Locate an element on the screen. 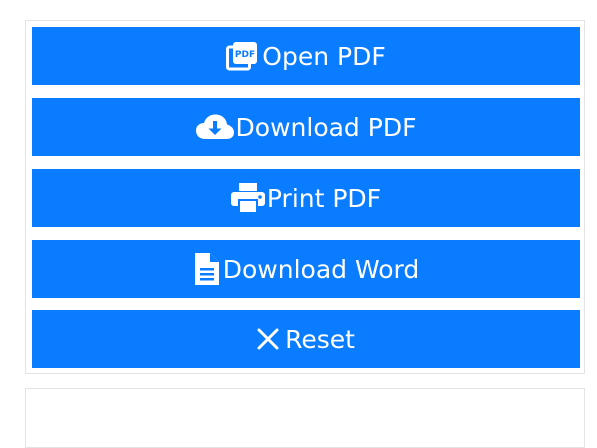 The width and height of the screenshot is (597, 448). reset-button: Reset is located at coordinates (306, 339).